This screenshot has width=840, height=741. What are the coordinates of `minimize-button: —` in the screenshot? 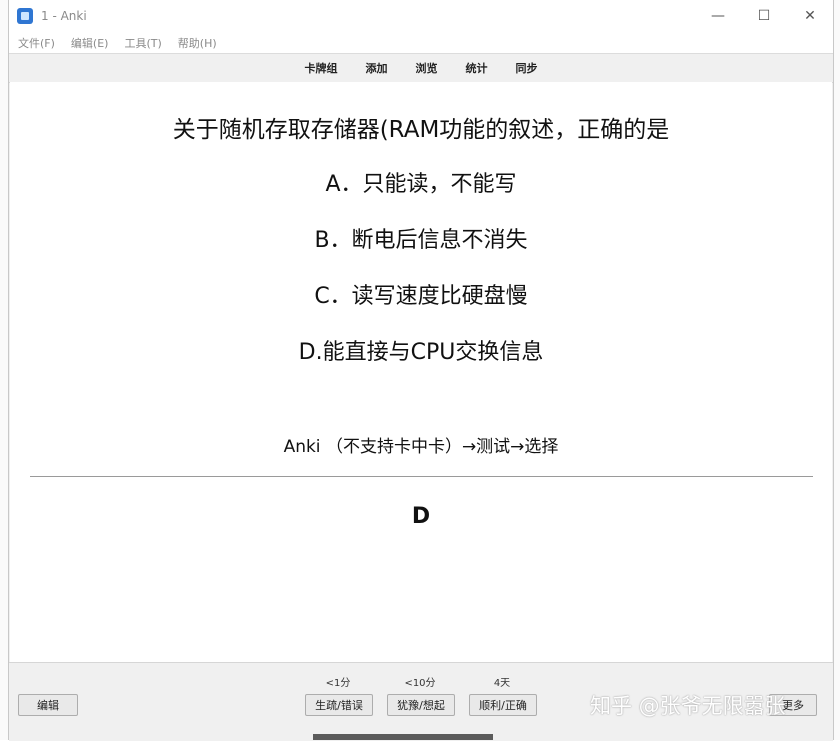 It's located at (718, 16).